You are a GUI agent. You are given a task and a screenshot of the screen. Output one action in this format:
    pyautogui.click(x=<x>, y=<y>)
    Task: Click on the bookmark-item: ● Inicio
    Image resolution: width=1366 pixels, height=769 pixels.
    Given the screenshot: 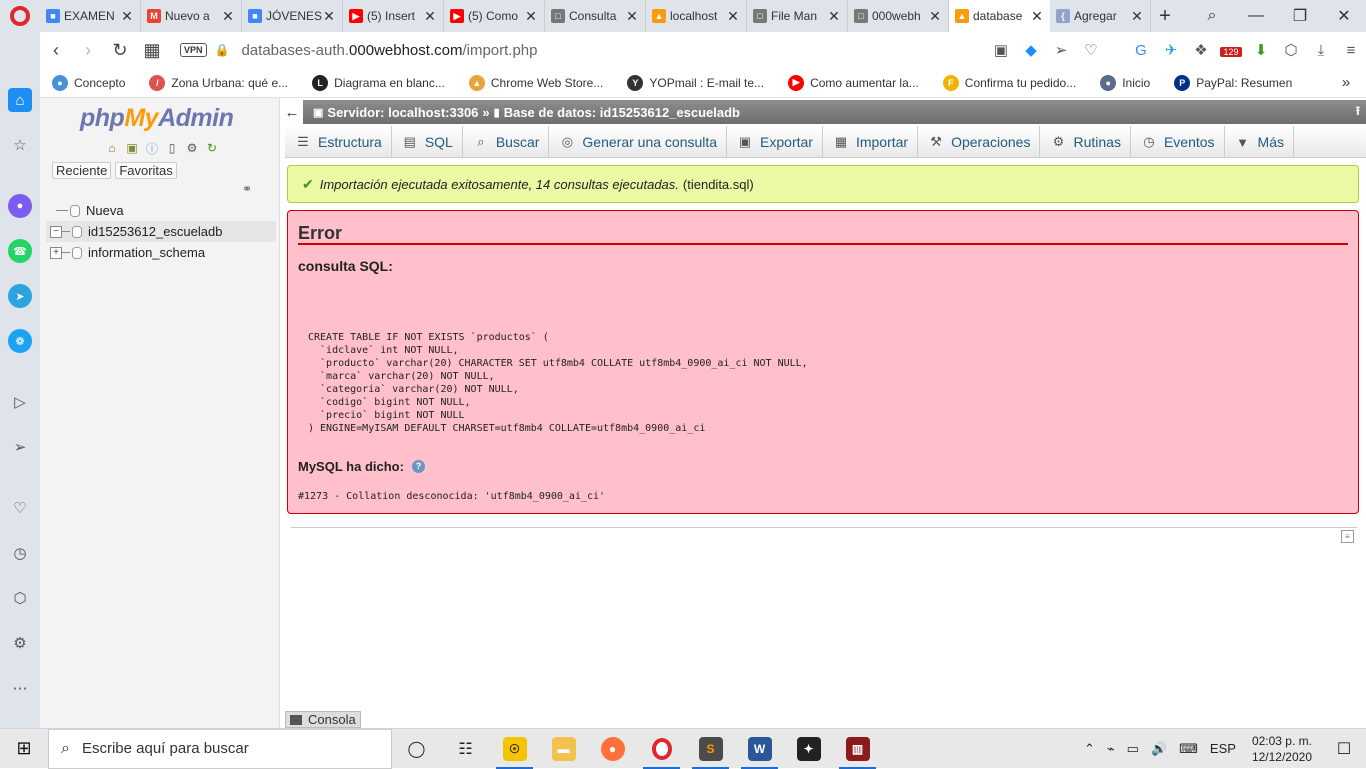 What is the action you would take?
    pyautogui.click(x=1125, y=82)
    